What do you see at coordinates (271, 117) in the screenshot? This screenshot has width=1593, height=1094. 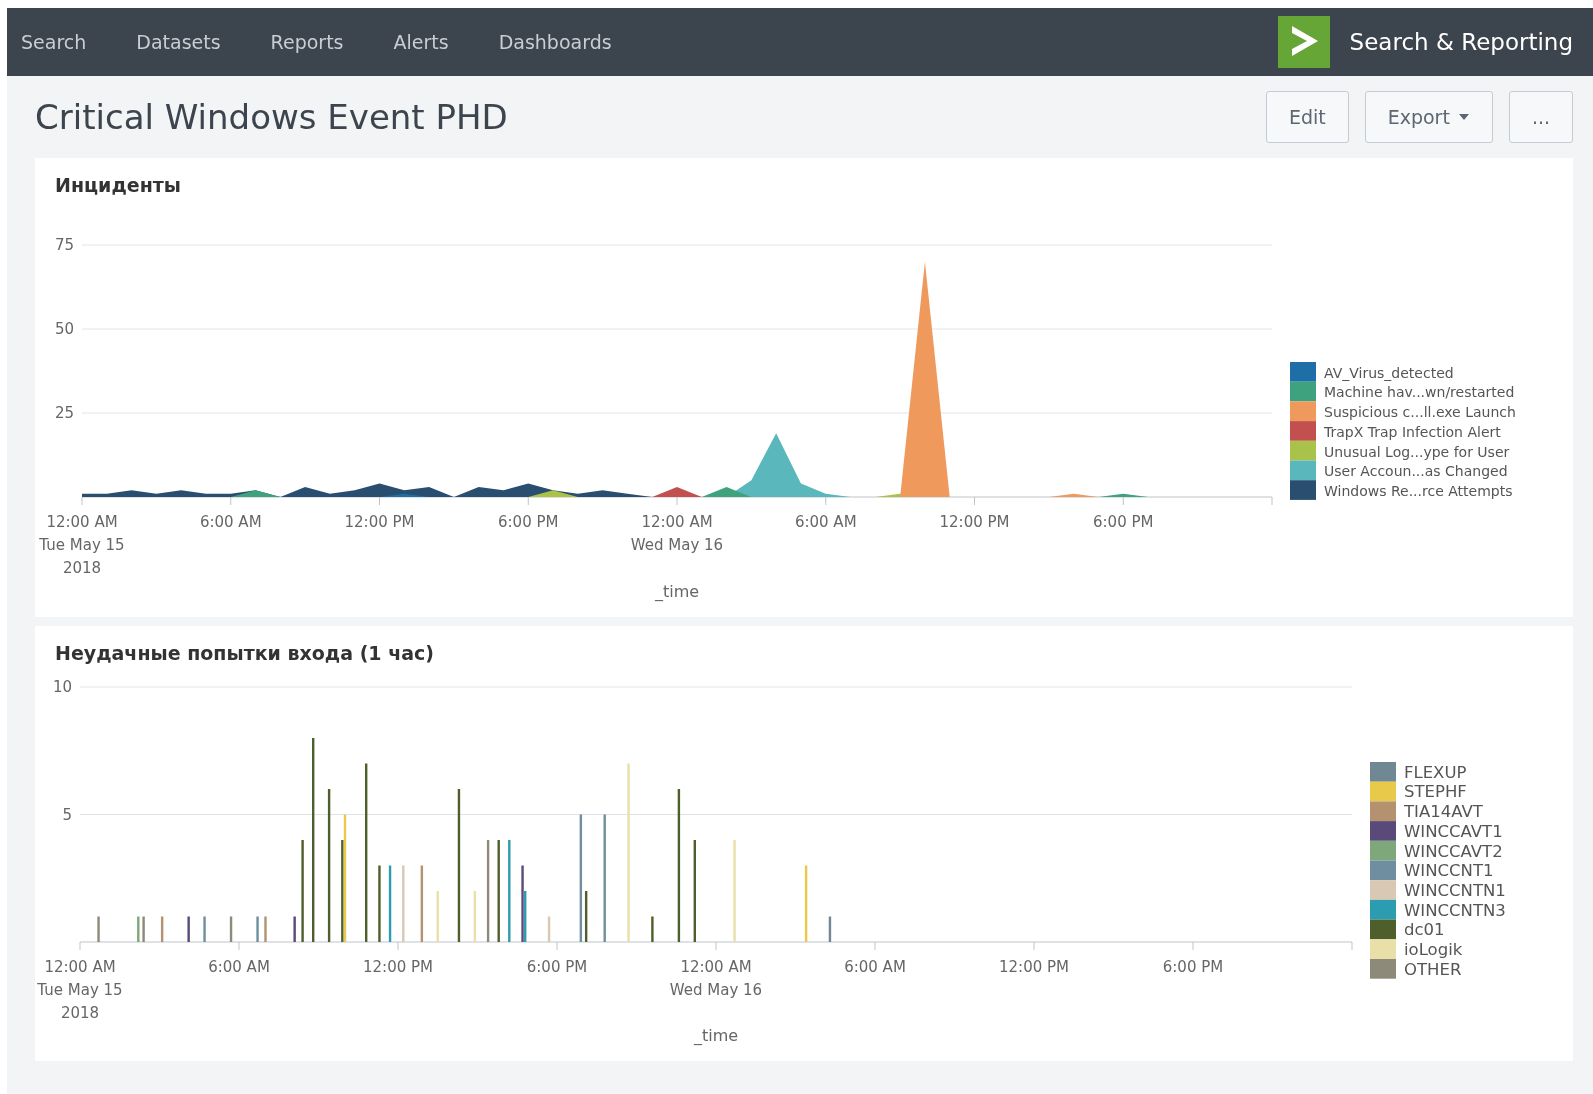 I see `page-title: Critical Windows Event PHD` at bounding box center [271, 117].